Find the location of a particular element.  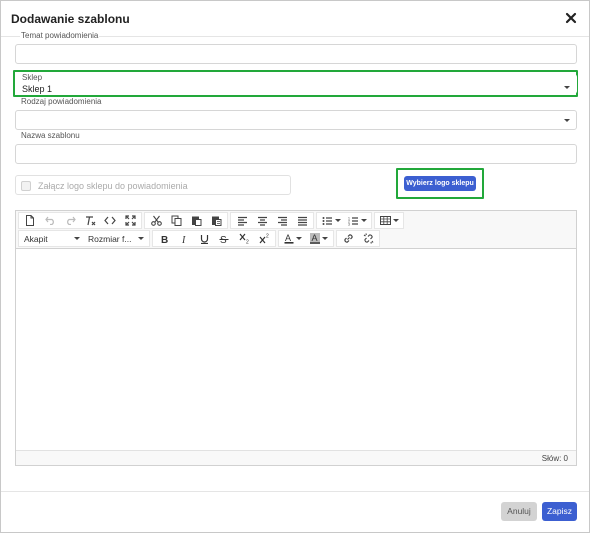

toolbar-group-formatting: B I S 2 2 is located at coordinates (214, 238).